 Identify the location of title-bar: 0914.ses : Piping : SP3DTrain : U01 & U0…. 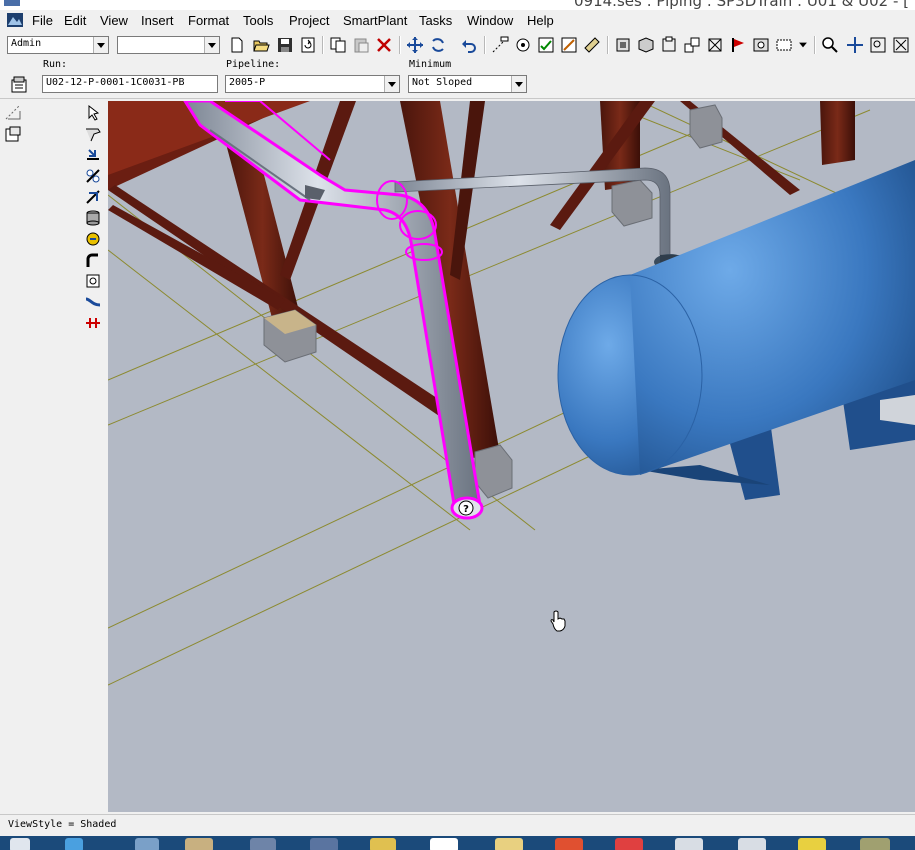
(457, 5).